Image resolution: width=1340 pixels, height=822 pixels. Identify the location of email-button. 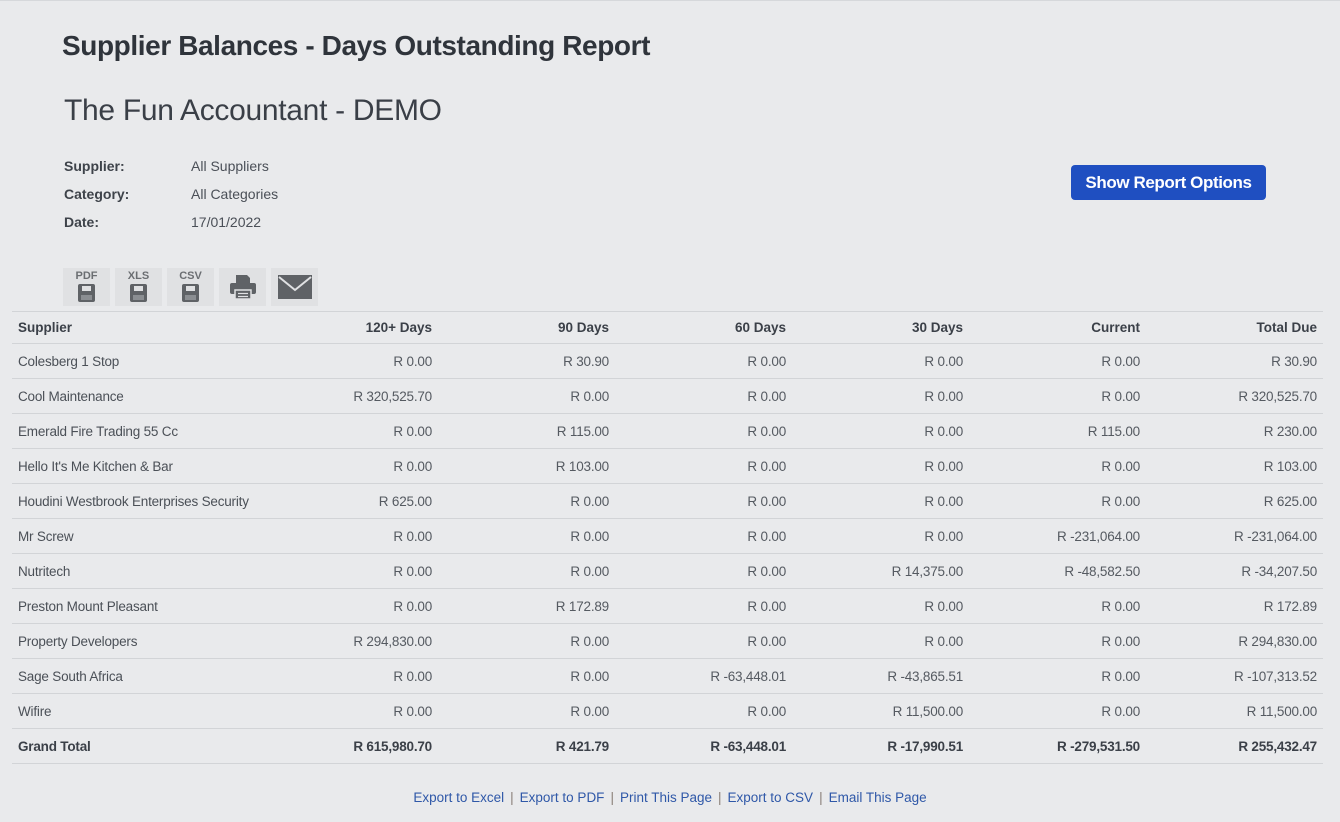
(294, 287).